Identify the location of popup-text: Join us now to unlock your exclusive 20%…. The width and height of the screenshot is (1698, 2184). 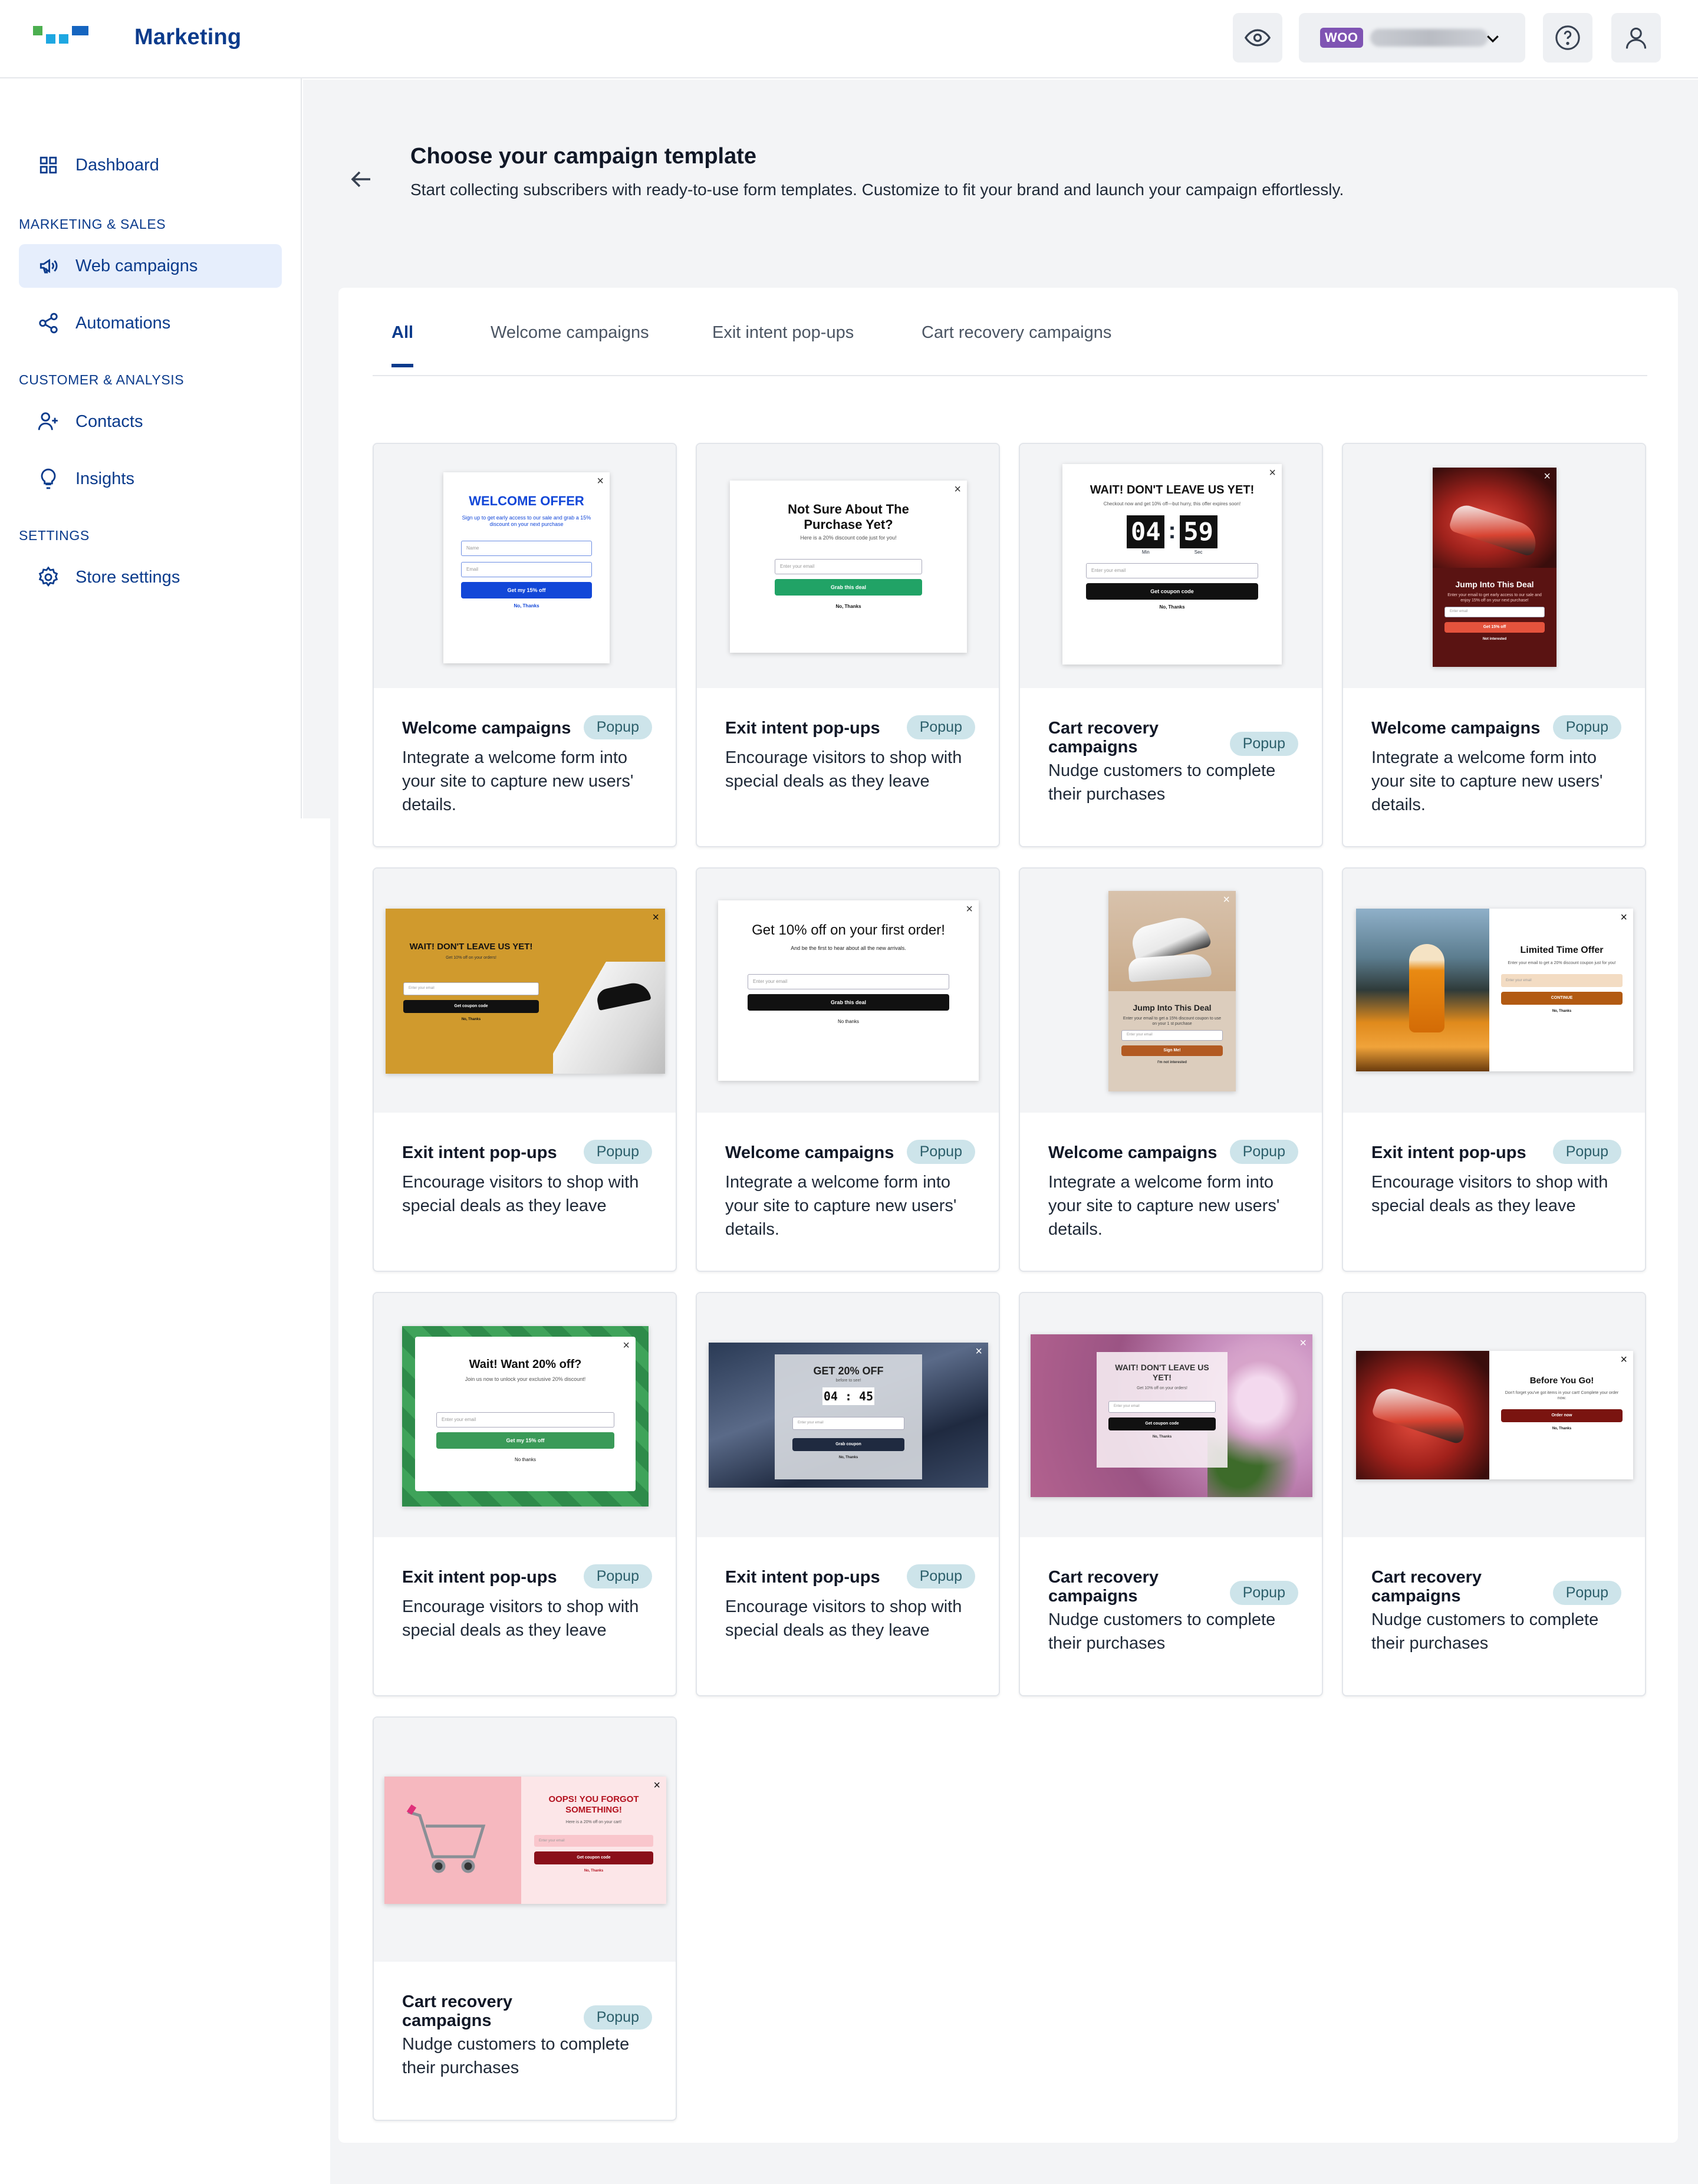
(526, 1379).